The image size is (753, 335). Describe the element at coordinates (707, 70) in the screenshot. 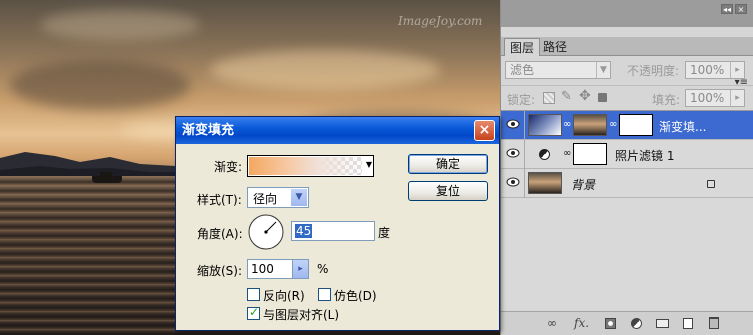

I see `opacity-value: 100%` at that location.